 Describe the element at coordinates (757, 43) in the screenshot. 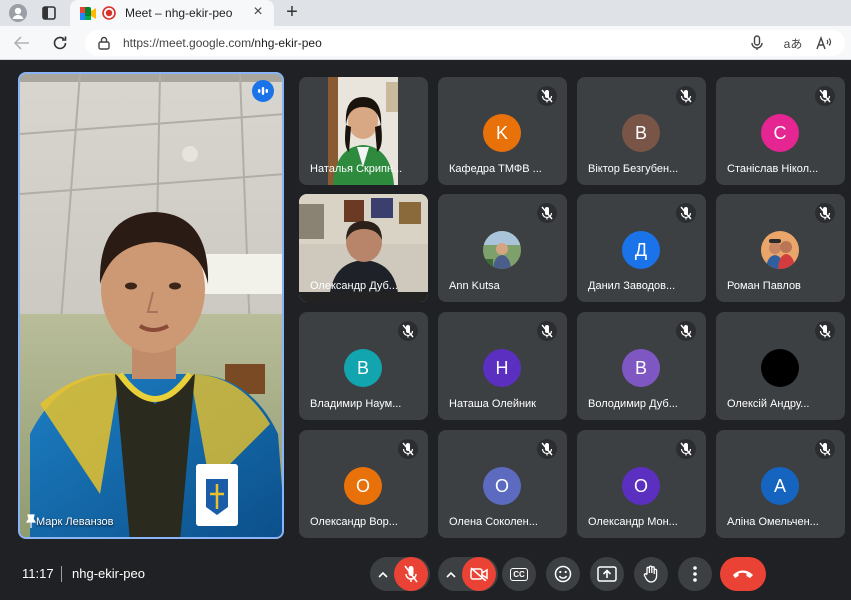

I see `voice-search-icon` at that location.